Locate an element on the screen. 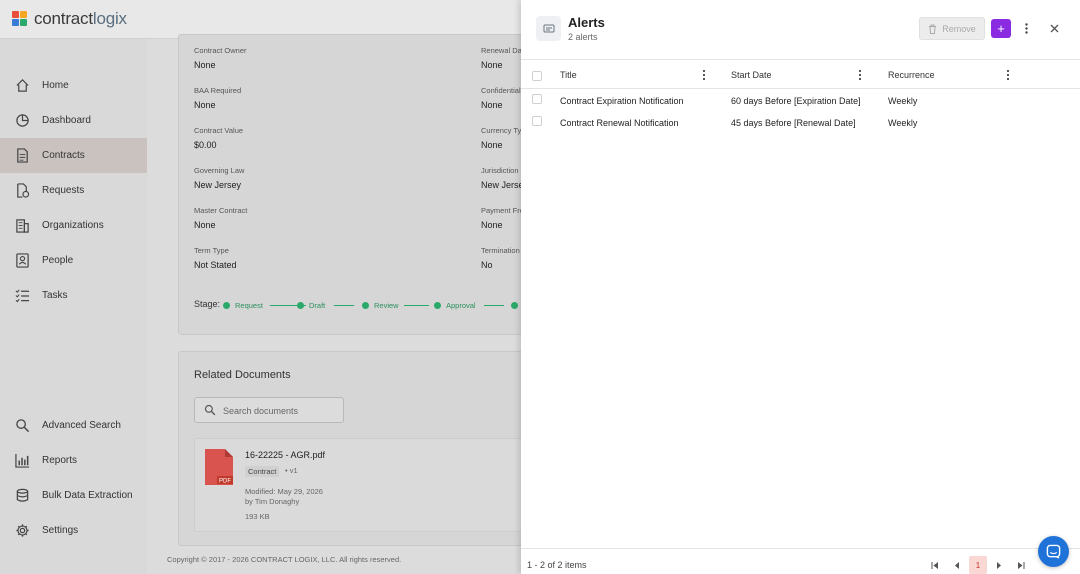 The height and width of the screenshot is (574, 1080). pdf-file-icon: PDF is located at coordinates (219, 467).